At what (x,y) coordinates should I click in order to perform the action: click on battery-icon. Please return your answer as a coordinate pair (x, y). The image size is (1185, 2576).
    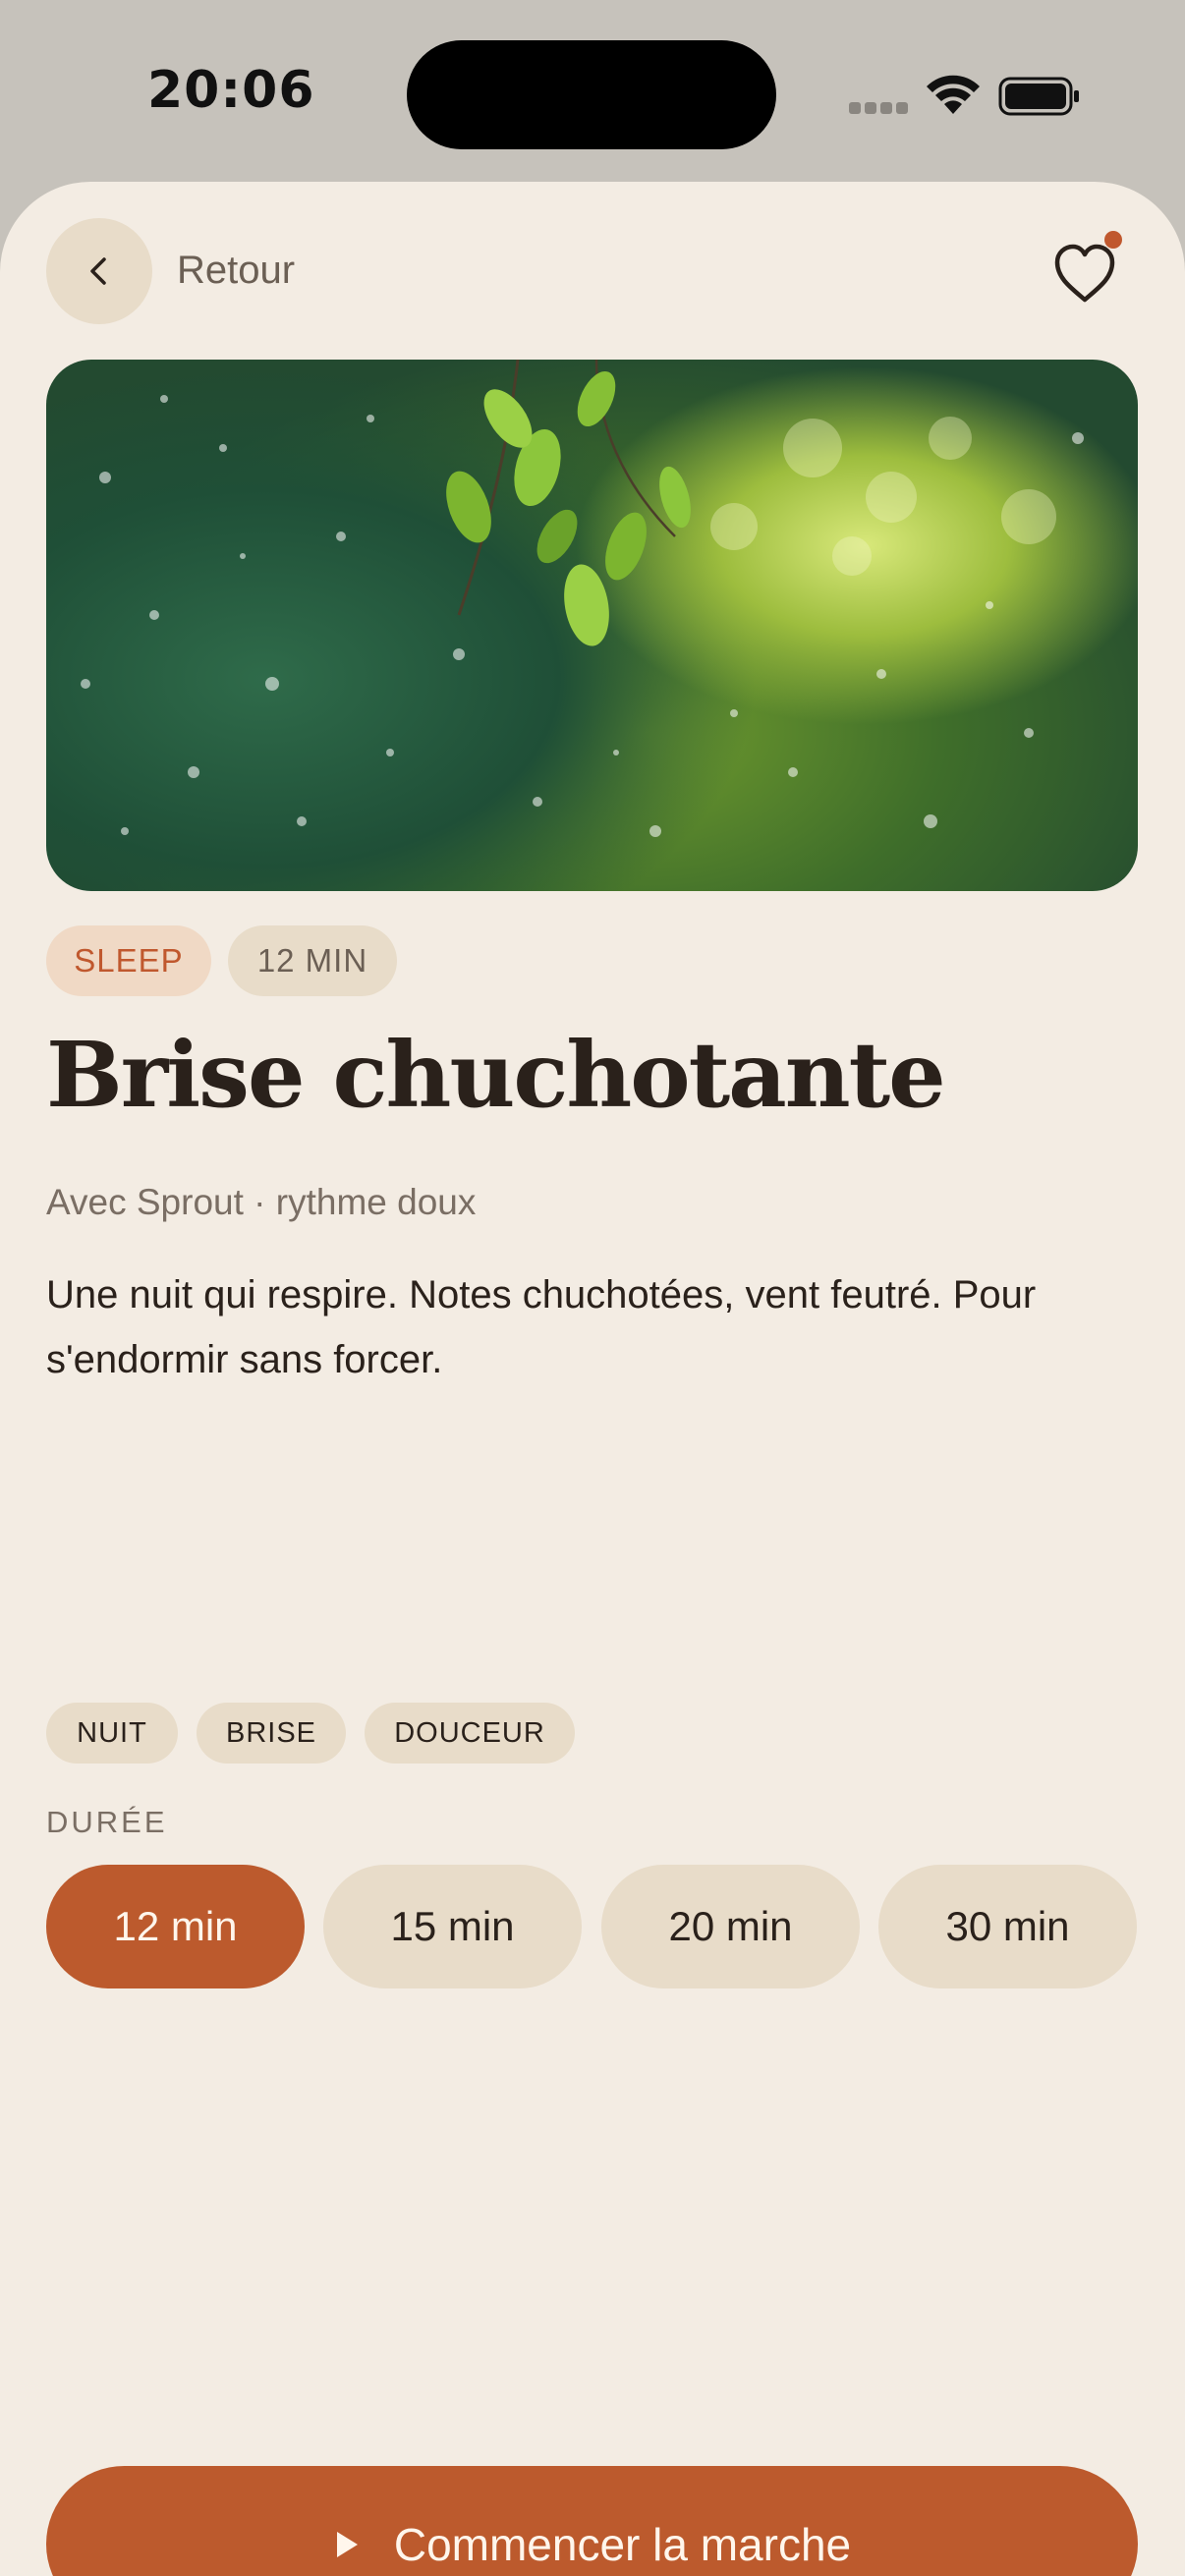
    Looking at the image, I should click on (1038, 96).